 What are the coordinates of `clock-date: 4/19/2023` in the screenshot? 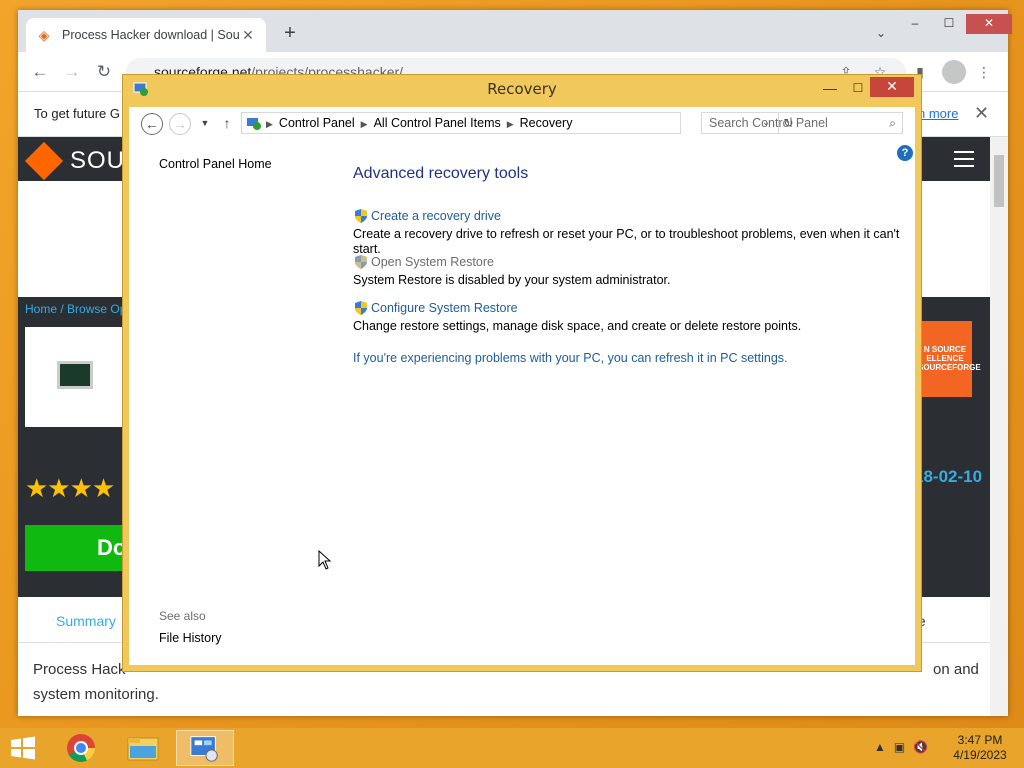 It's located at (980, 755).